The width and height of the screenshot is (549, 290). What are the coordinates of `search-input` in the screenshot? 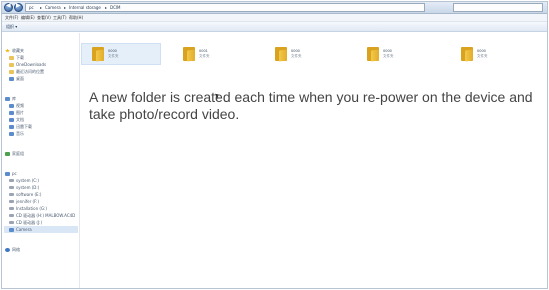 It's located at (498, 7).